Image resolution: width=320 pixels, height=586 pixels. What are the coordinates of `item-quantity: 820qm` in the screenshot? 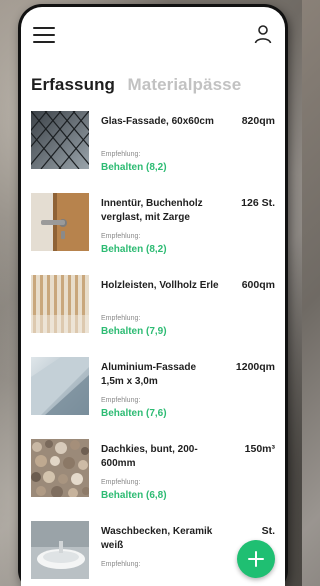 It's located at (258, 121).